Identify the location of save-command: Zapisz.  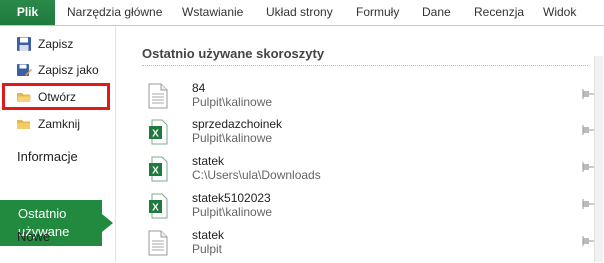
(56, 44).